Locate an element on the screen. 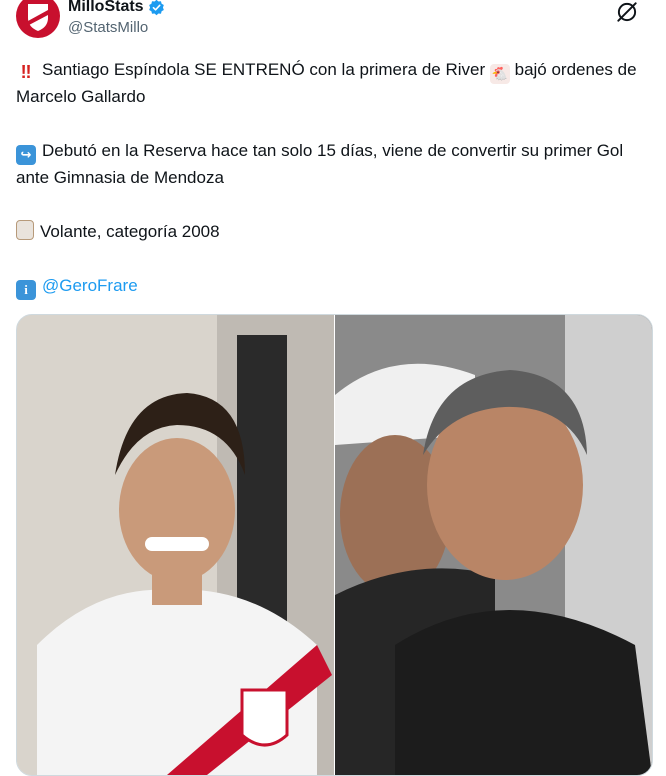 This screenshot has width=666, height=776. display-name: MilloStats is located at coordinates (106, 8).